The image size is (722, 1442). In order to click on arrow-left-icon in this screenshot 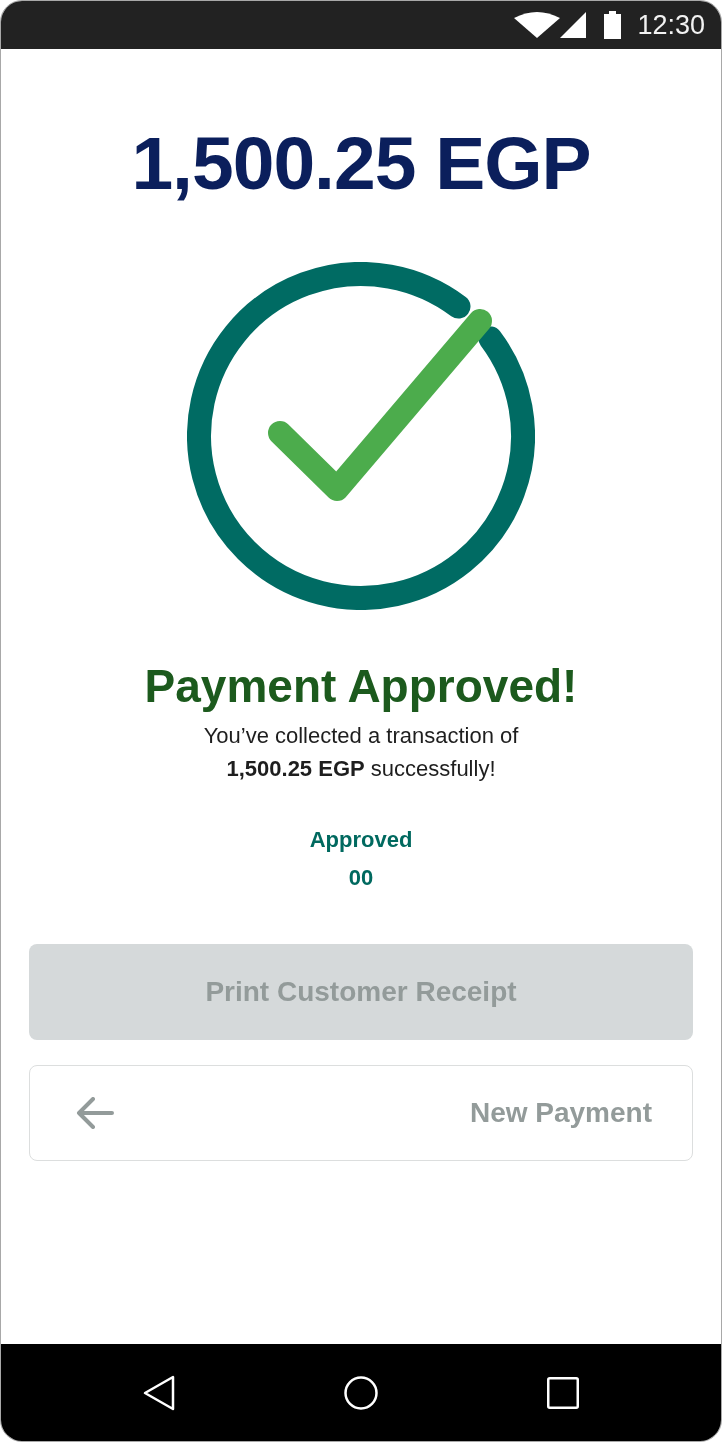, I will do `click(95, 1113)`.